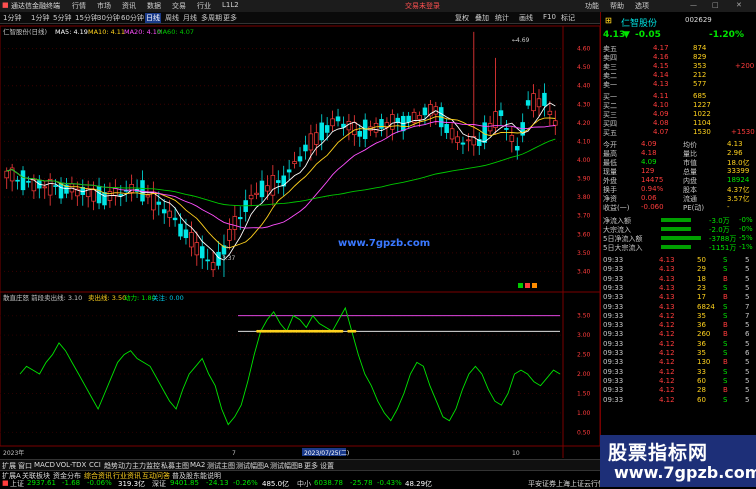  Describe the element at coordinates (462, 18) in the screenshot. I see `tool-fuquan: 复权` at that location.